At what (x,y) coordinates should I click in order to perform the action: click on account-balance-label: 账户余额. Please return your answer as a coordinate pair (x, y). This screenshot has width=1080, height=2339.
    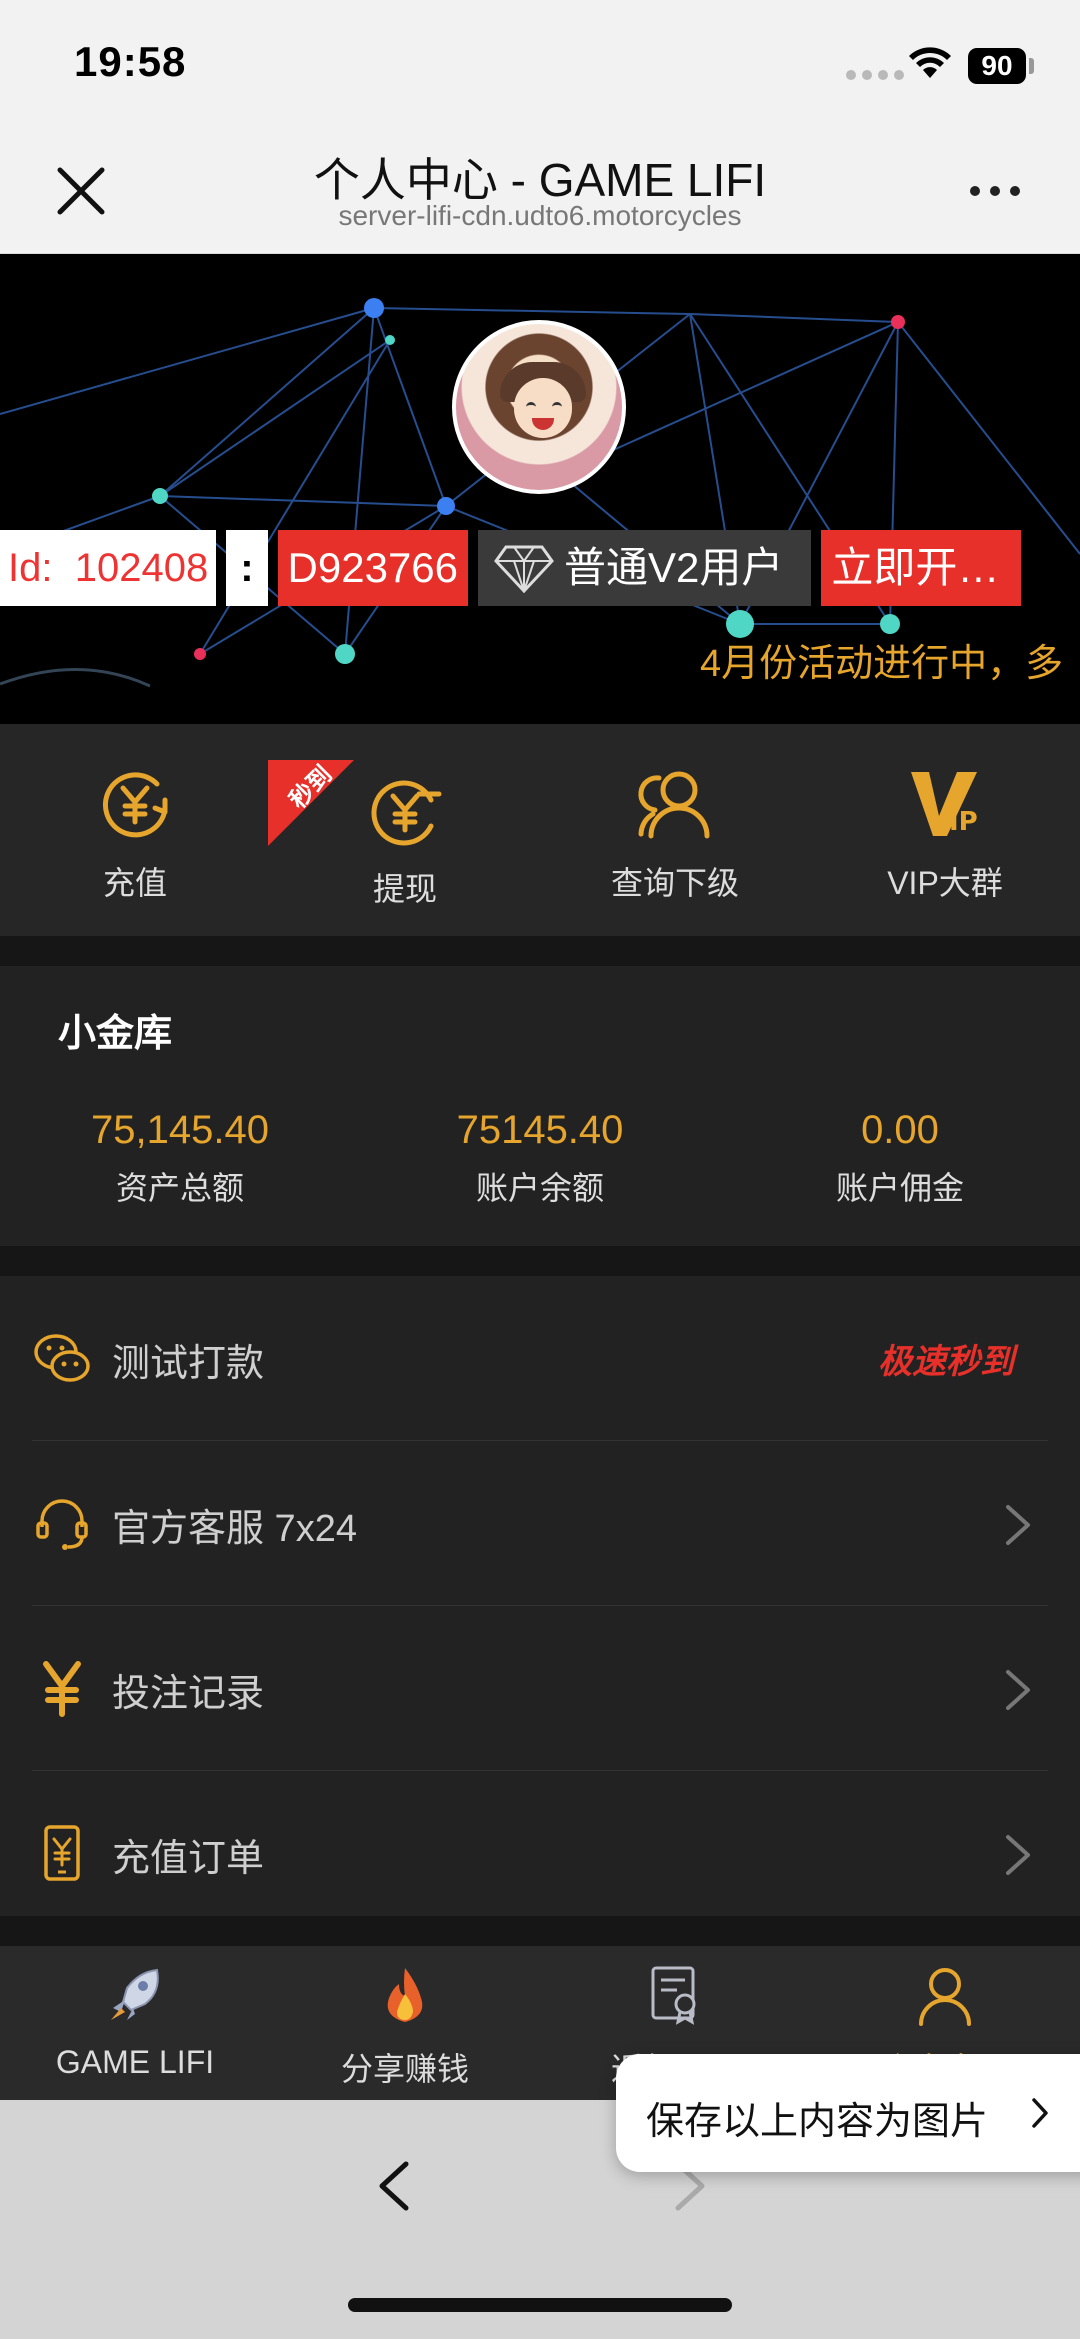
    Looking at the image, I should click on (539, 1188).